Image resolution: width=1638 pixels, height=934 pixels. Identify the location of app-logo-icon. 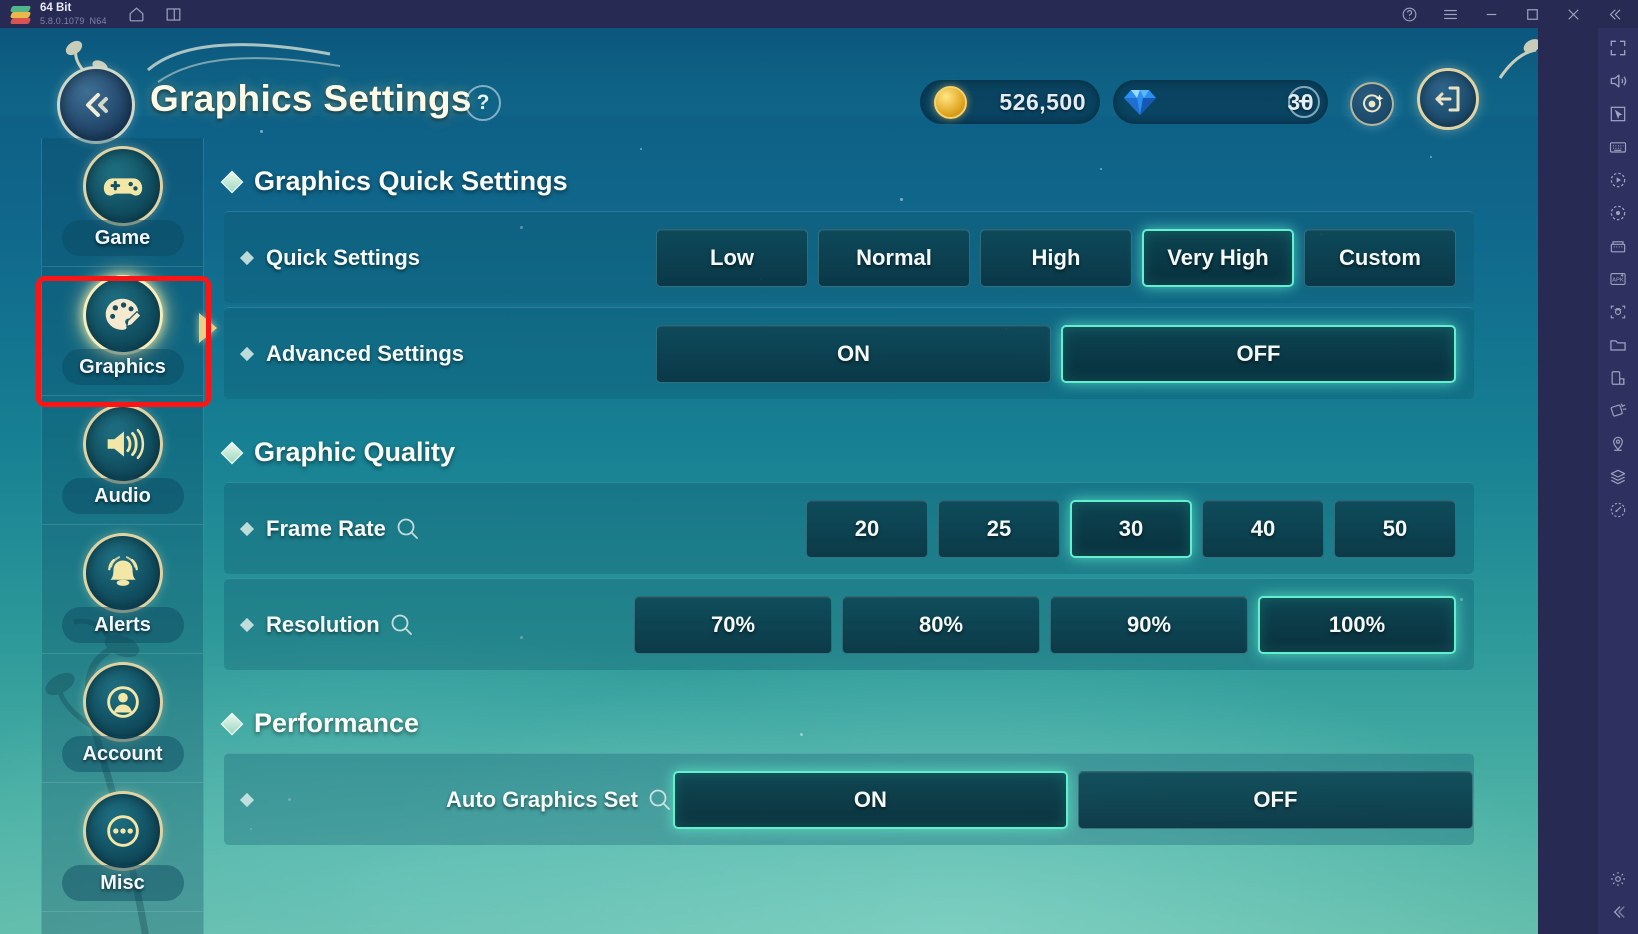
(20, 14).